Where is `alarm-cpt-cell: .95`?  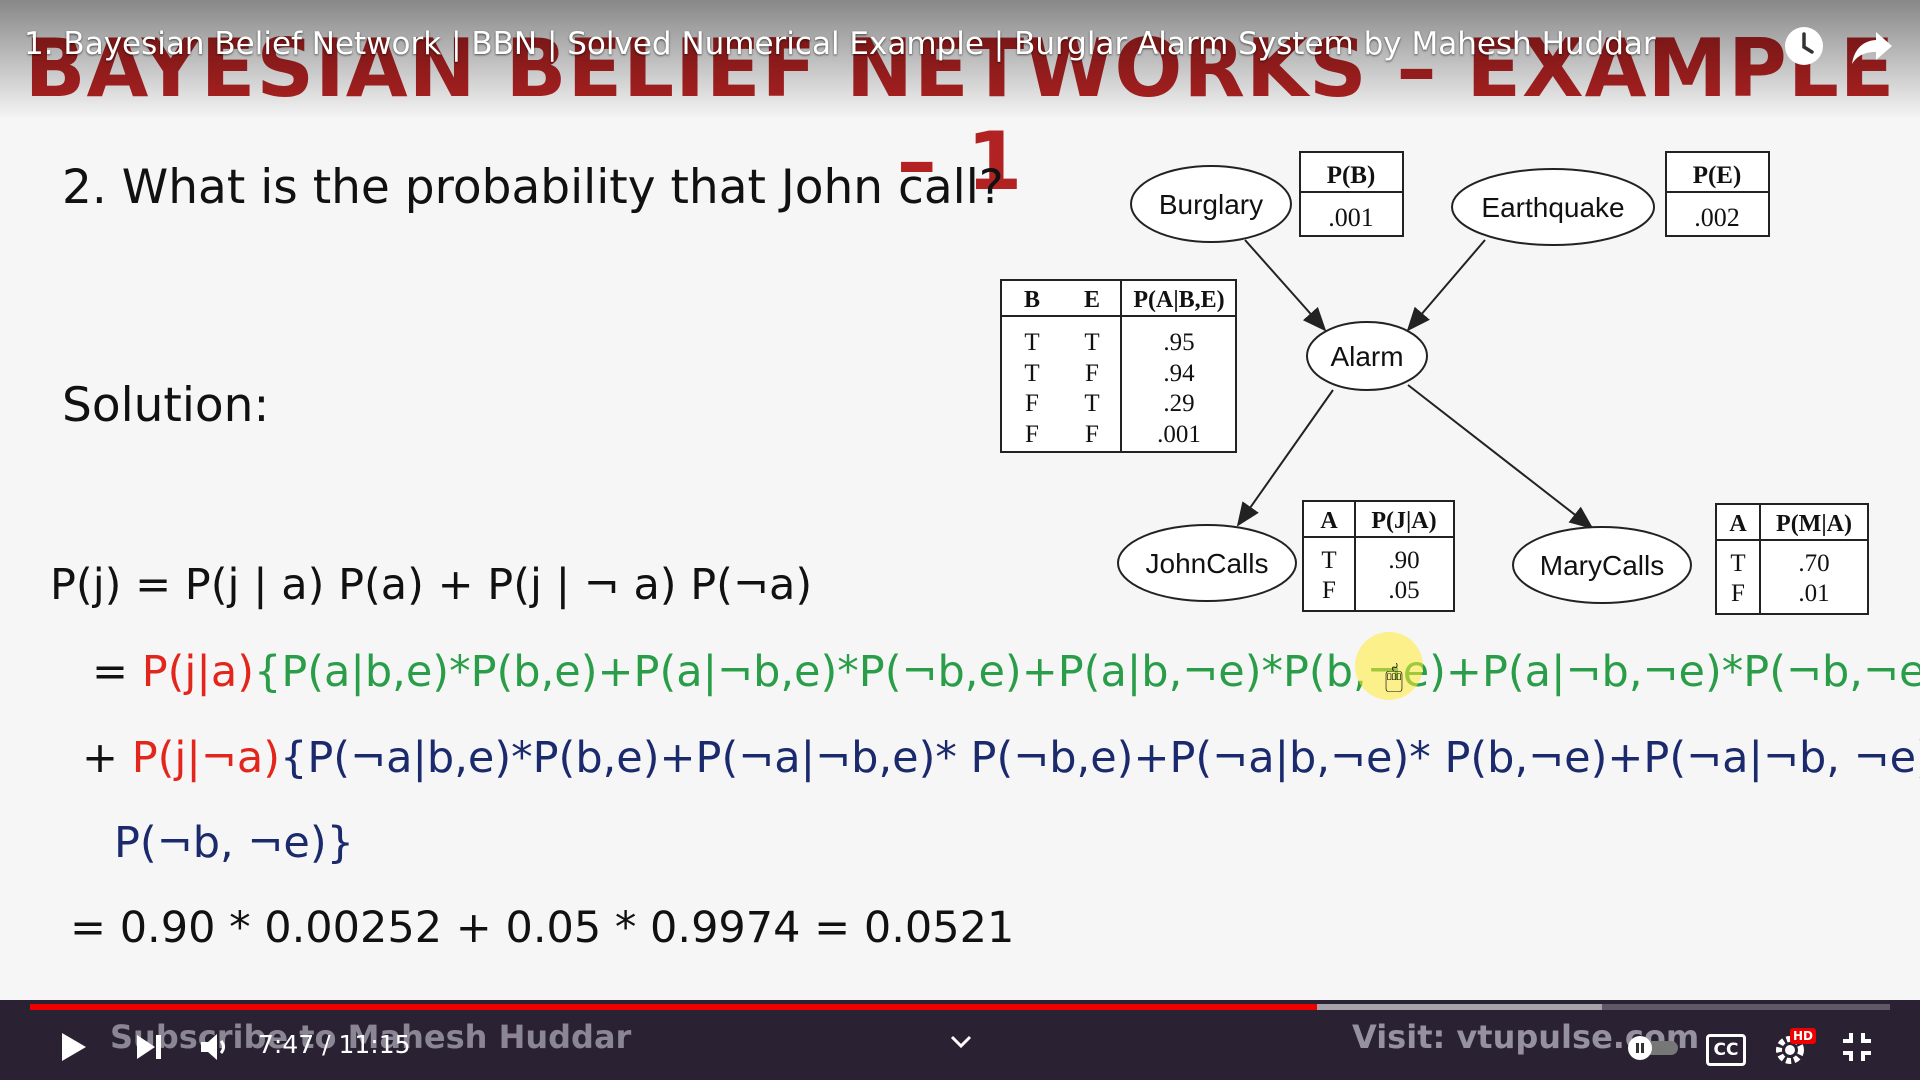
alarm-cpt-cell: .95 is located at coordinates (1178, 342).